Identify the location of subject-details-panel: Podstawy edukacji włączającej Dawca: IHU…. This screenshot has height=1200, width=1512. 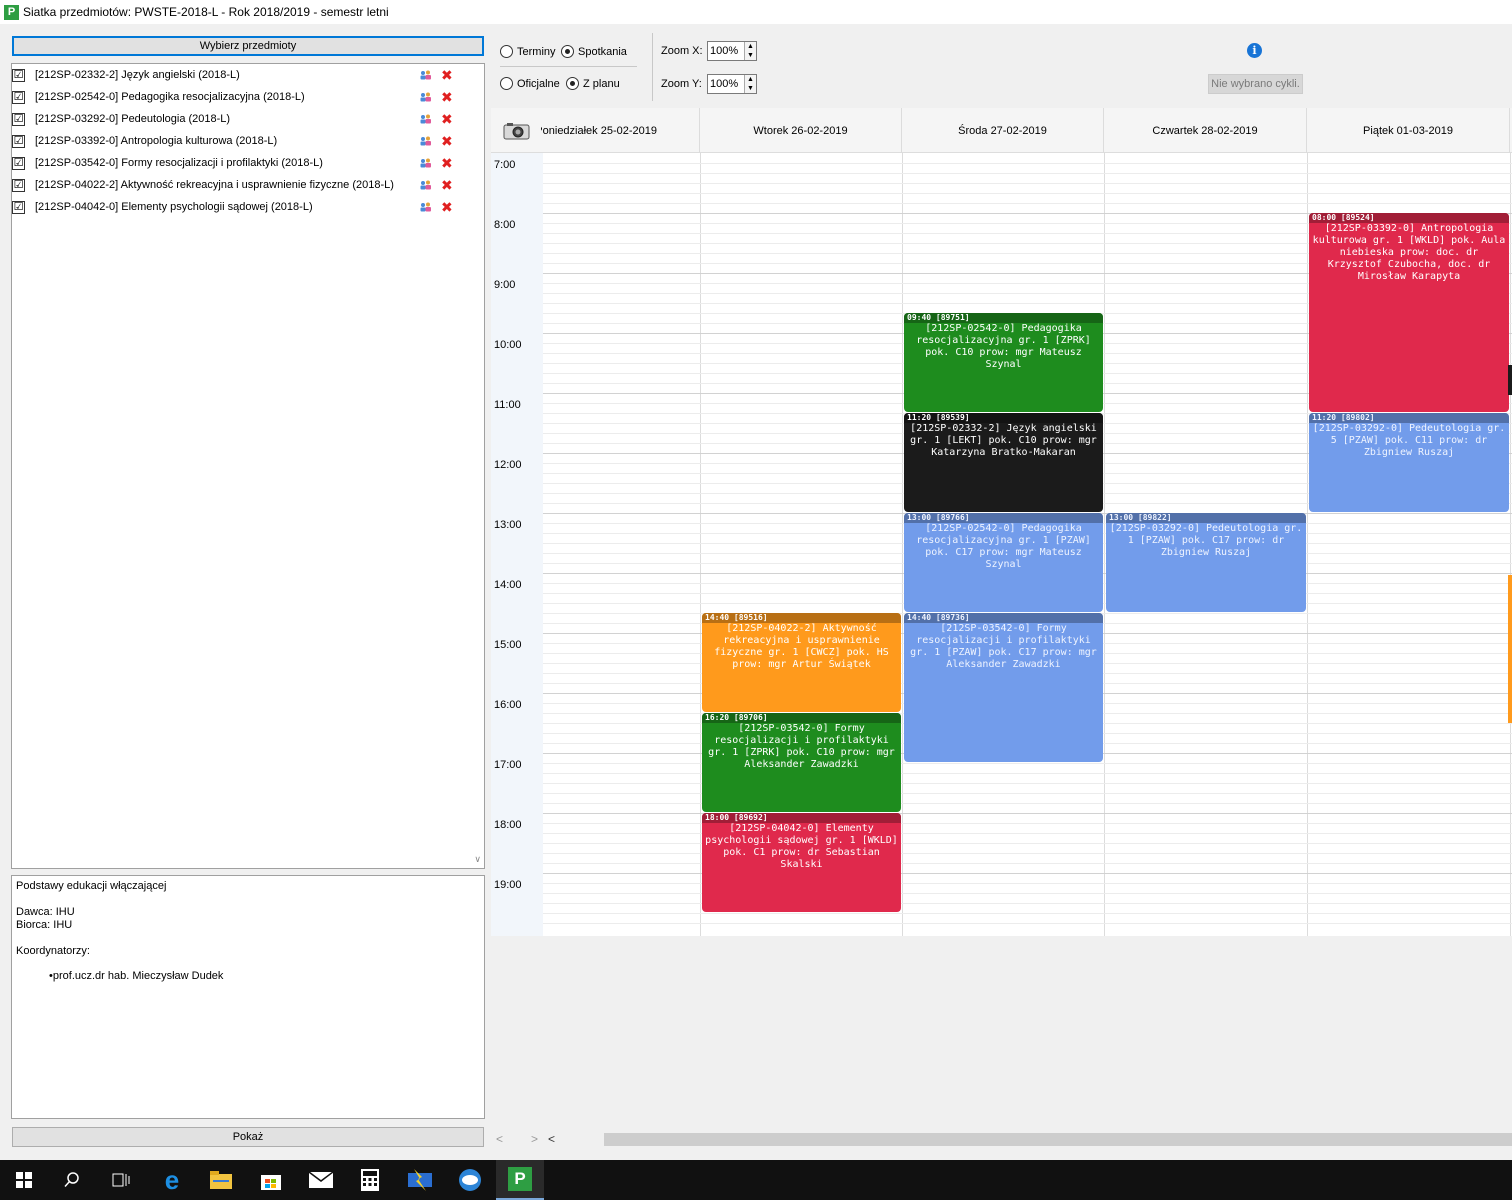
(248, 997).